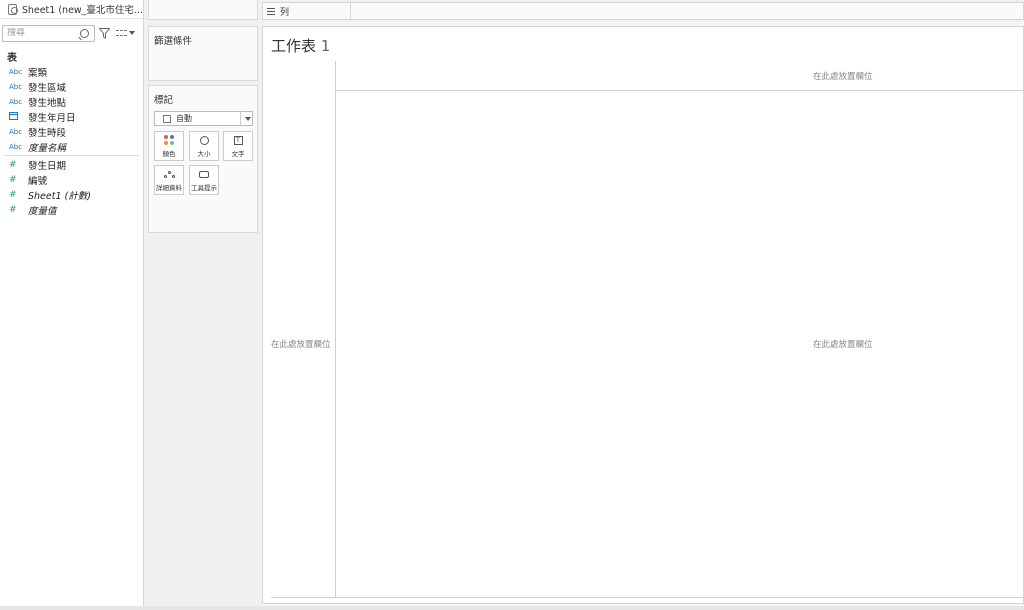 The height and width of the screenshot is (610, 1024). I want to click on marks-card: 標記 自動 顏色 大小 T 文字 詳細資料 工具提示, so click(203, 159).